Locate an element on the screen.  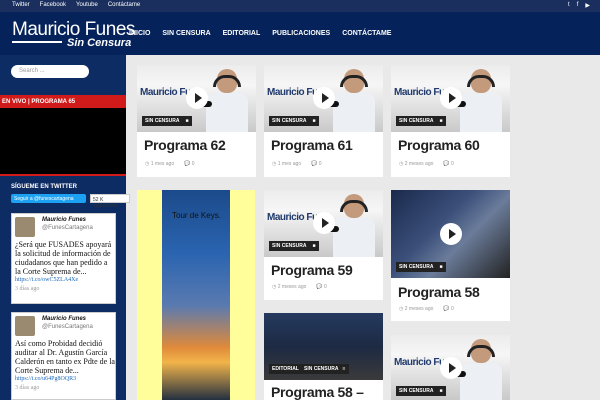
post-title: Programa 61 is located at coordinates (312, 145).